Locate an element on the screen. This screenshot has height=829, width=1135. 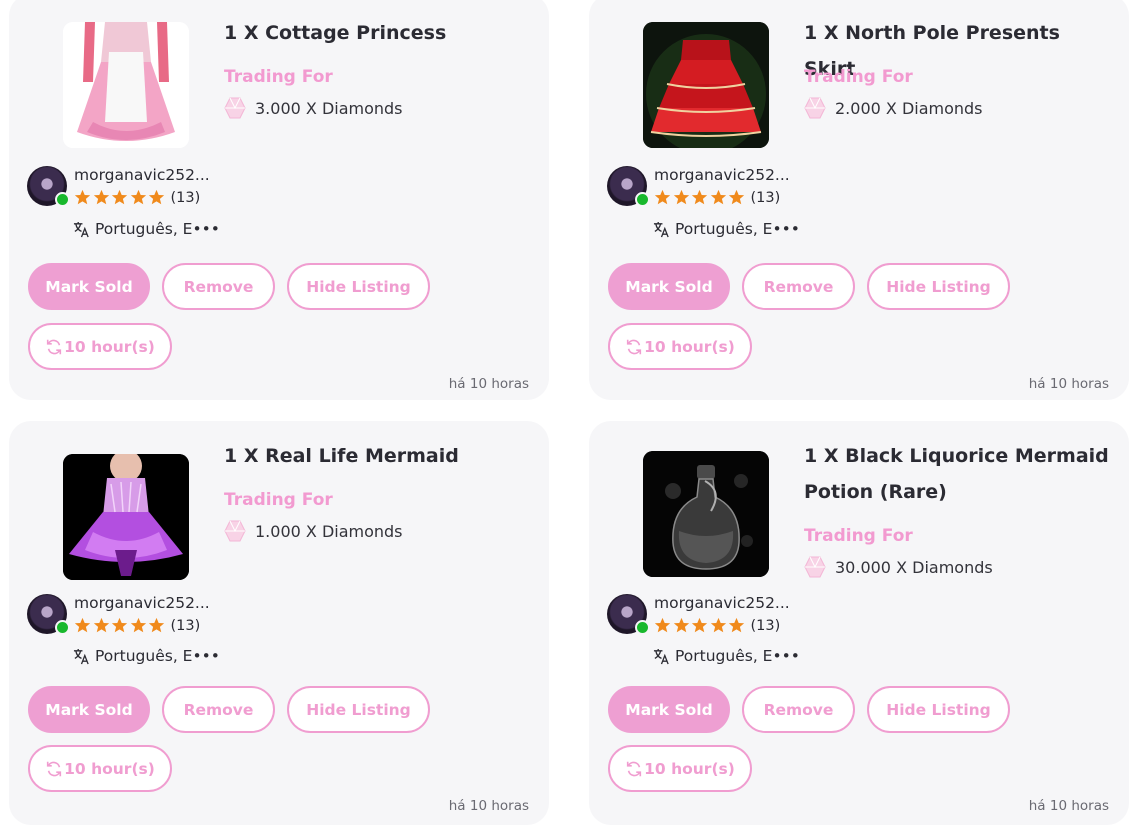
mermaid-dress-thumbnail is located at coordinates (126, 517).